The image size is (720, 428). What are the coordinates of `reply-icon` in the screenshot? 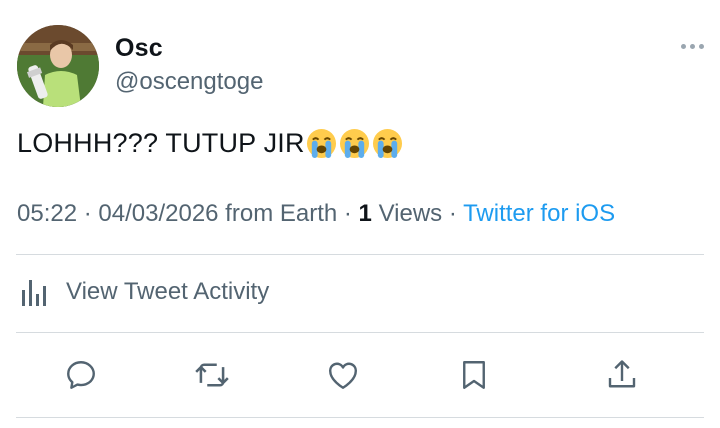 It's located at (81, 375).